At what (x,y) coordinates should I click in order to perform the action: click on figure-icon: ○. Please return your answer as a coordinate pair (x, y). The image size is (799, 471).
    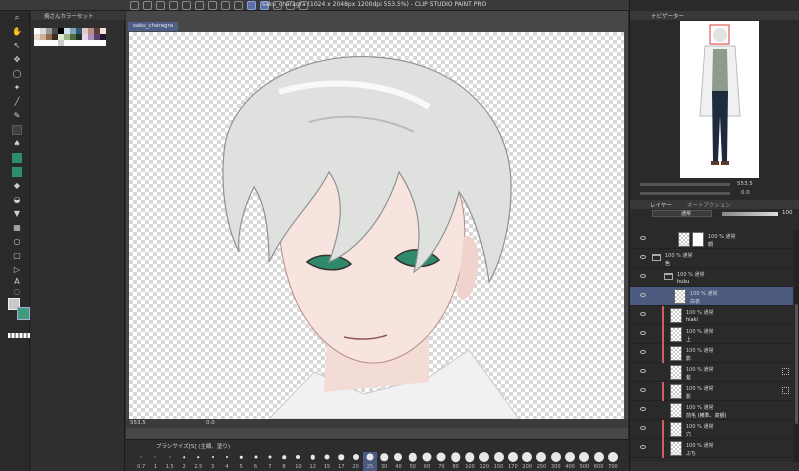
    Looking at the image, I should click on (17, 242).